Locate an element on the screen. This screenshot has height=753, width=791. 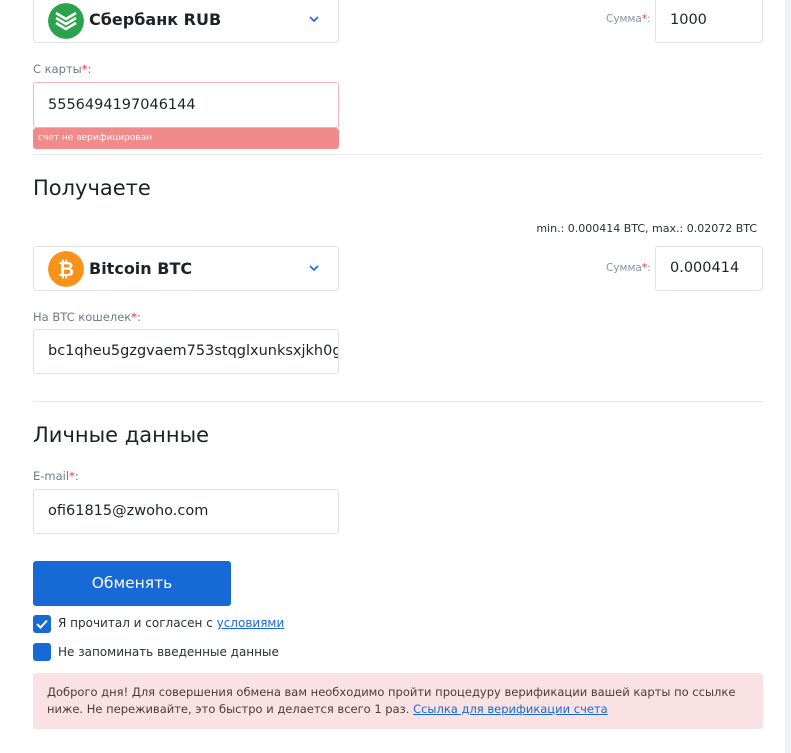
receive-currency-select: ₿ Bitcoin BTC is located at coordinates (186, 268).